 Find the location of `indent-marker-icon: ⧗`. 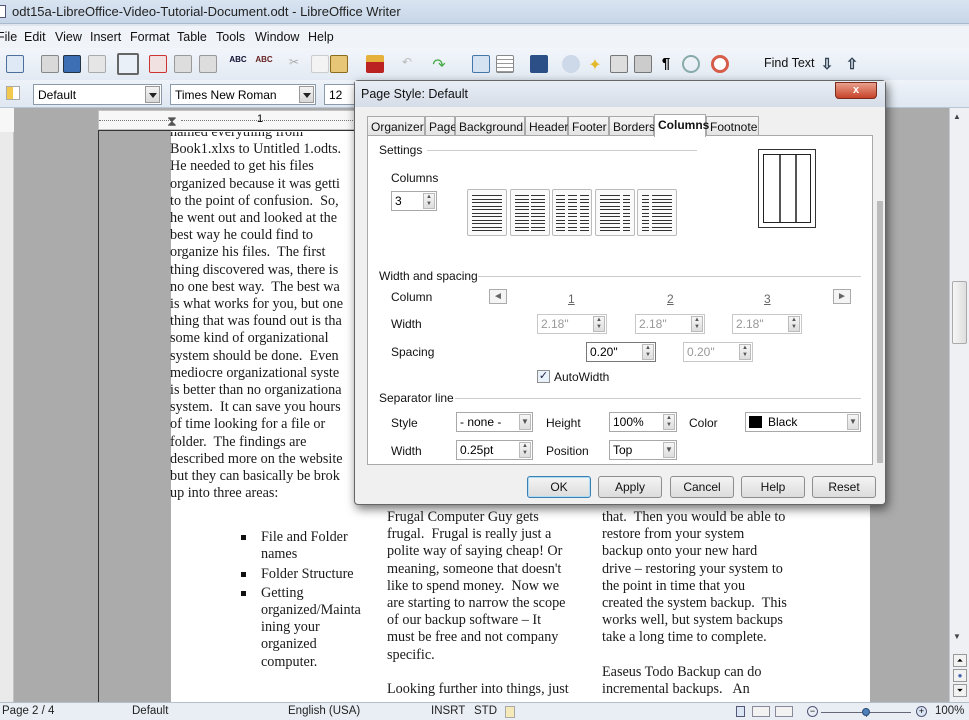

indent-marker-icon: ⧗ is located at coordinates (172, 121).